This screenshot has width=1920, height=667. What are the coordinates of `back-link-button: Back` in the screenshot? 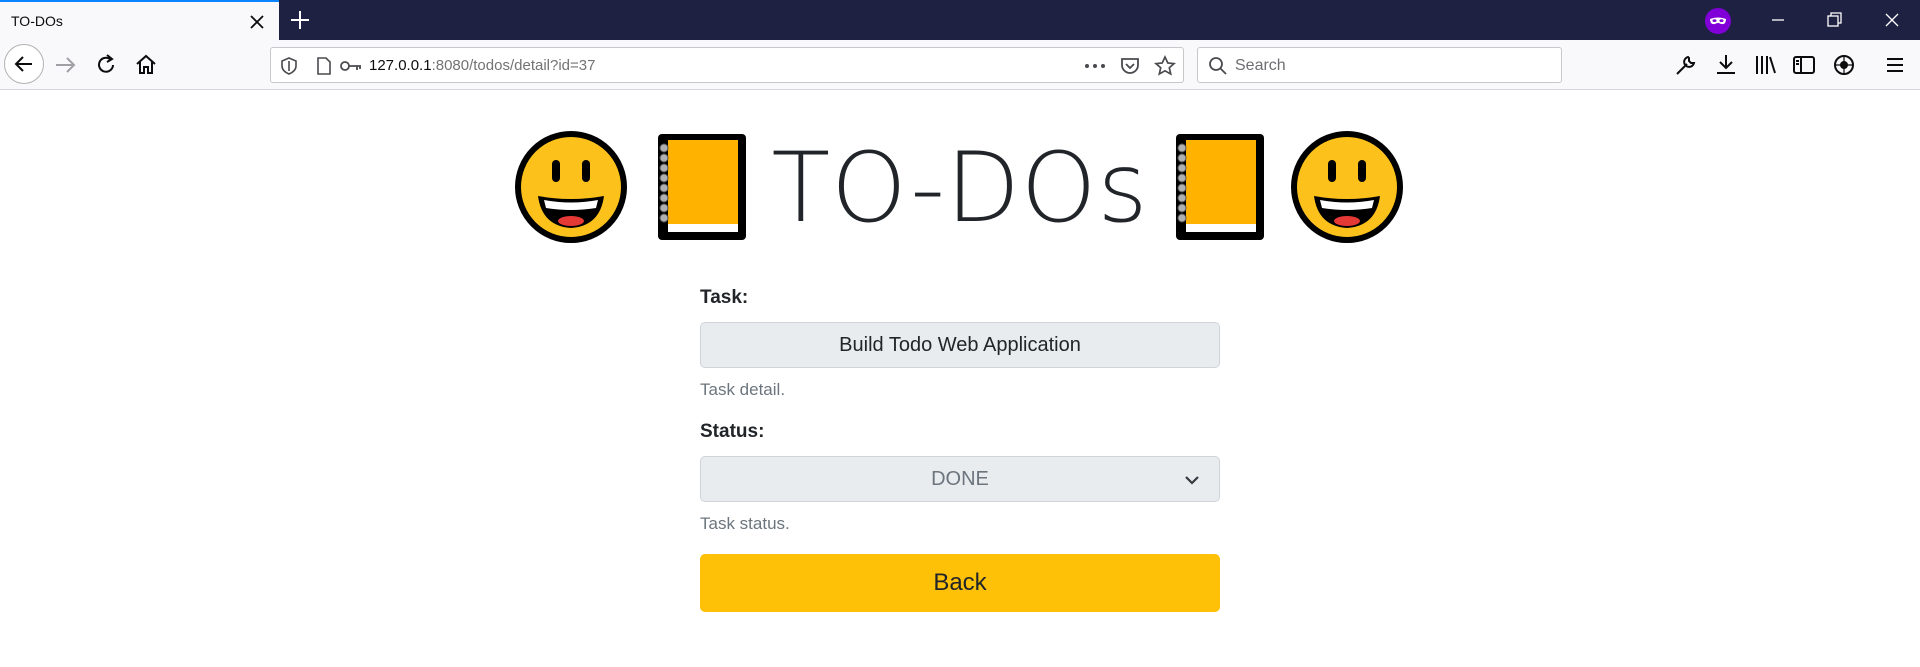 It's located at (960, 583).